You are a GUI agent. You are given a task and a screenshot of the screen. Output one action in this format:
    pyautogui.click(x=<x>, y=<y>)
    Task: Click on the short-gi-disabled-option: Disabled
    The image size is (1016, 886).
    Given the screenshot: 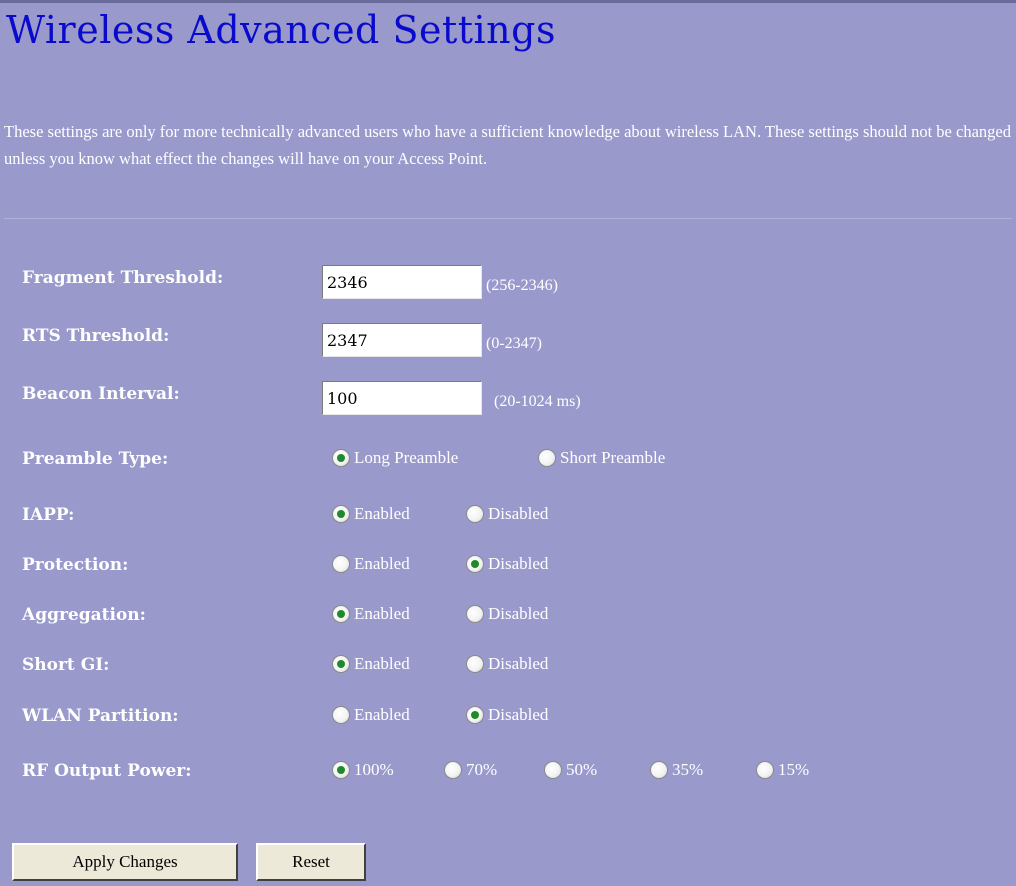 What is the action you would take?
    pyautogui.click(x=507, y=664)
    